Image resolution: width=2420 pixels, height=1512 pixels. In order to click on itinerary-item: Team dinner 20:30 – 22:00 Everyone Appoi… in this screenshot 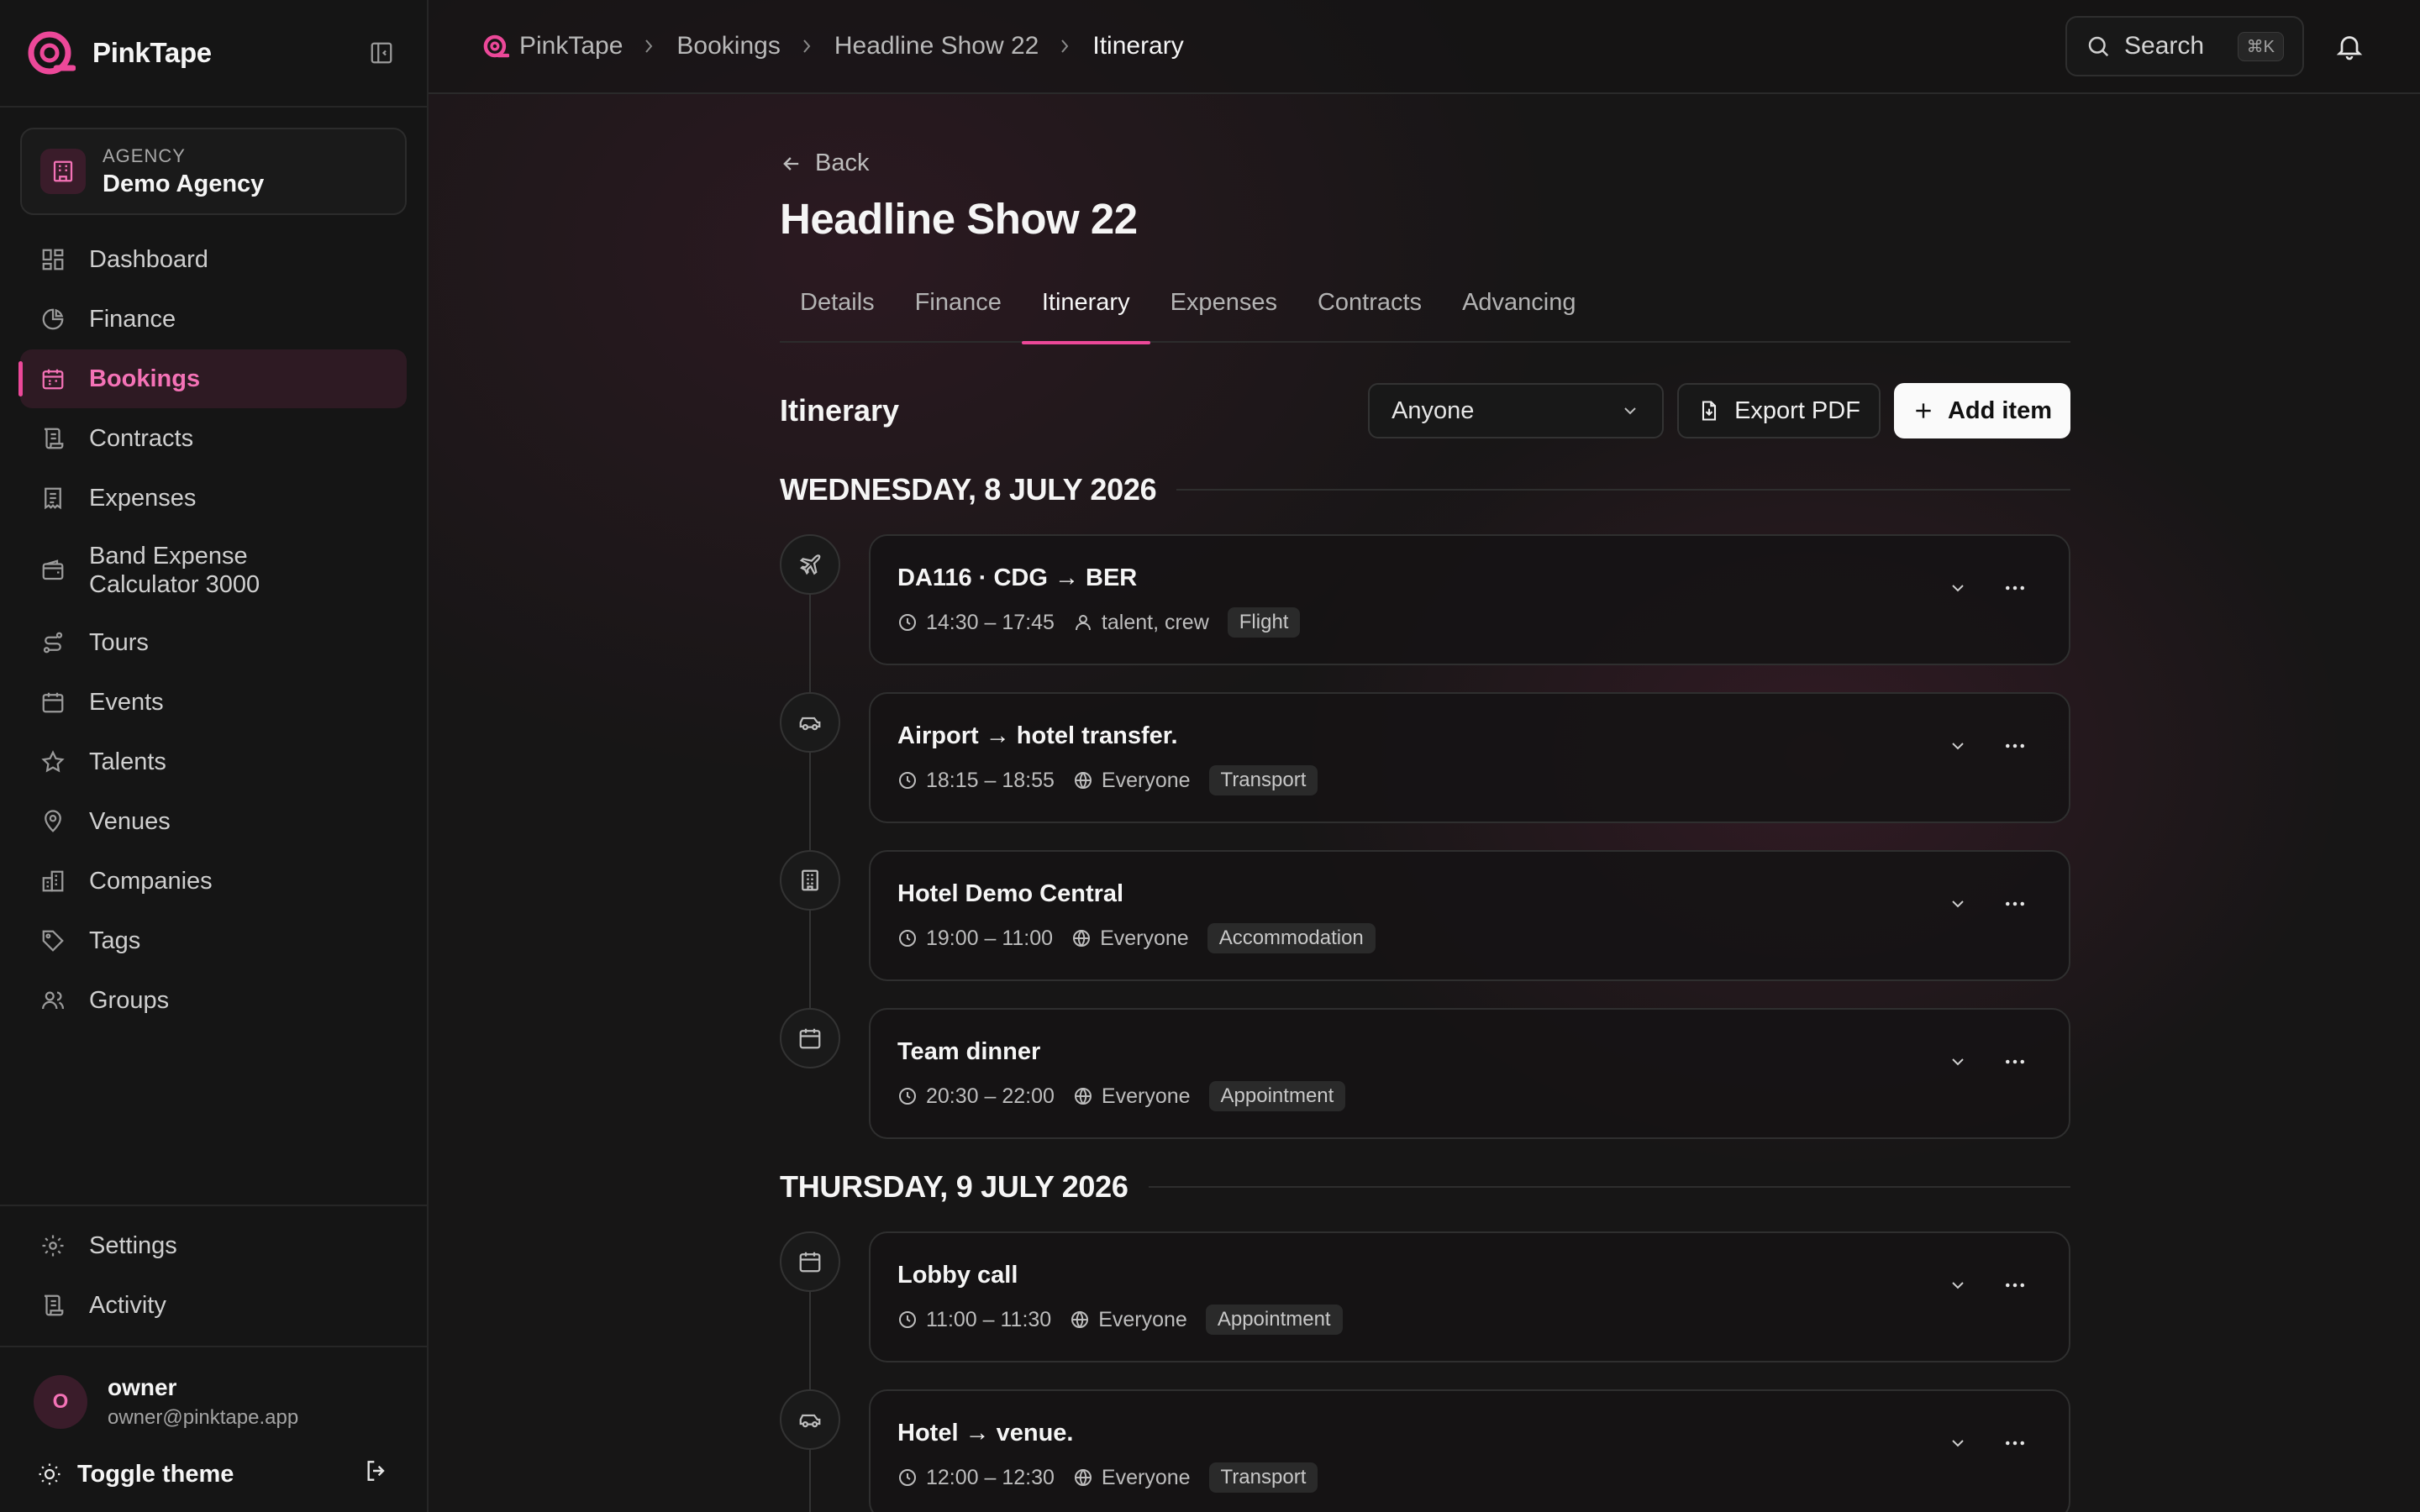, I will do `click(1425, 1073)`.